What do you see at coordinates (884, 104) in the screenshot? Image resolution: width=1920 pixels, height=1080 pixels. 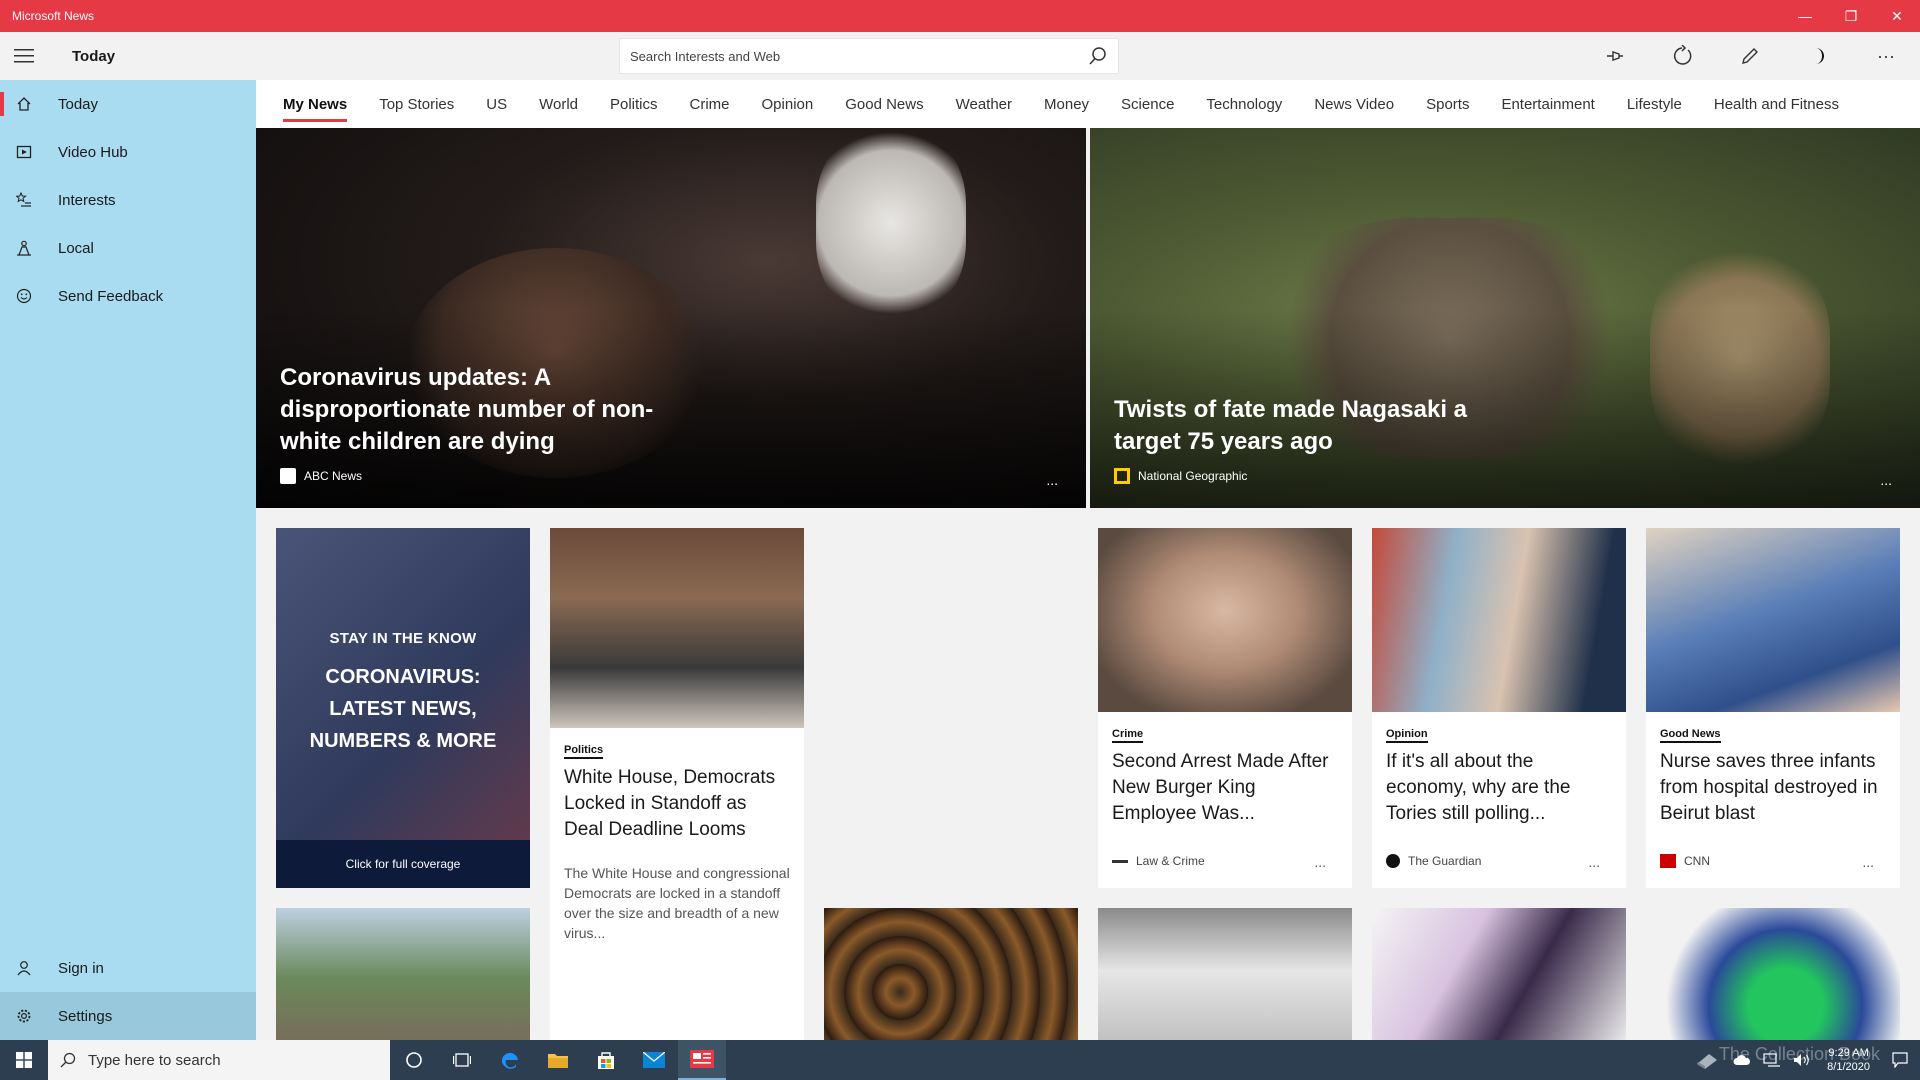 I see `tab-good-news: Good News` at bounding box center [884, 104].